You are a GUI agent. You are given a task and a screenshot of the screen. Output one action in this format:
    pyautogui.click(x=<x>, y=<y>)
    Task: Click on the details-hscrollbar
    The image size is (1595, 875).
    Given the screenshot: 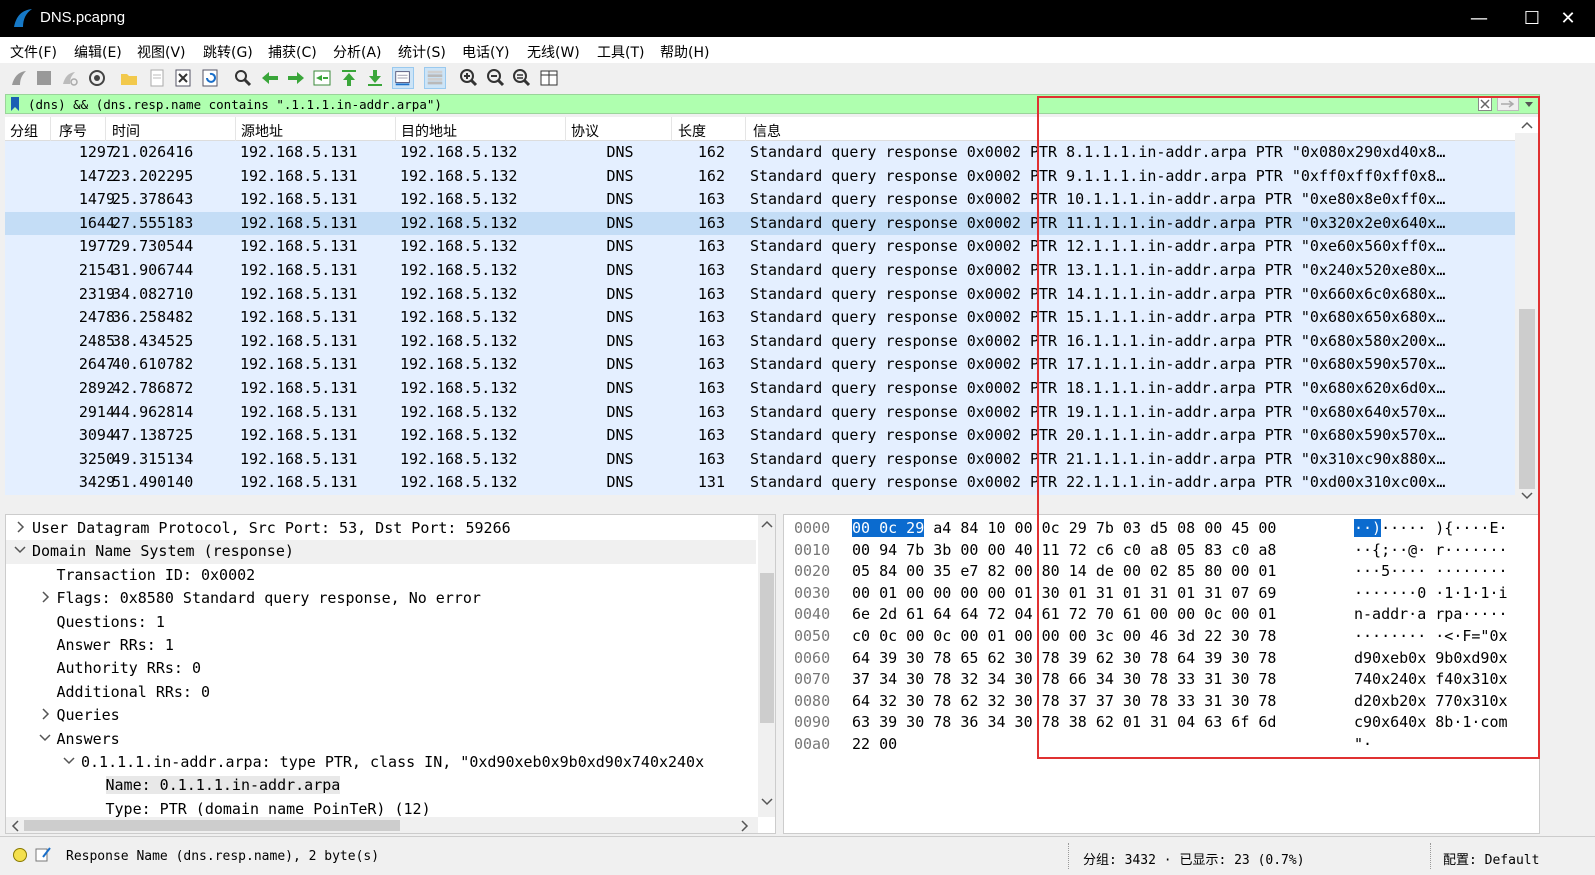 What is the action you would take?
    pyautogui.click(x=382, y=825)
    